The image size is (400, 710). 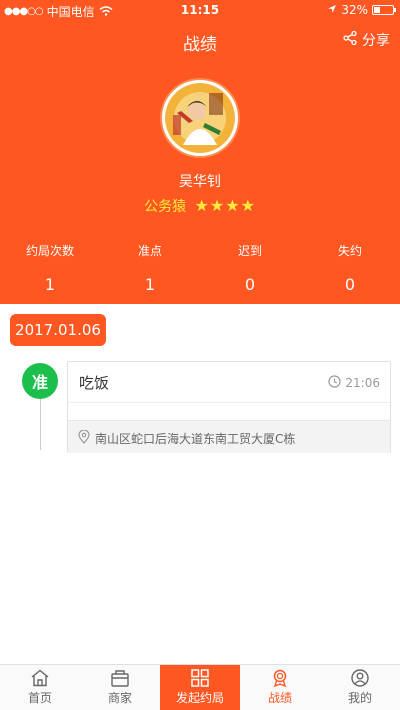 What do you see at coordinates (150, 268) in the screenshot?
I see `stat-ontime: 准点 1` at bounding box center [150, 268].